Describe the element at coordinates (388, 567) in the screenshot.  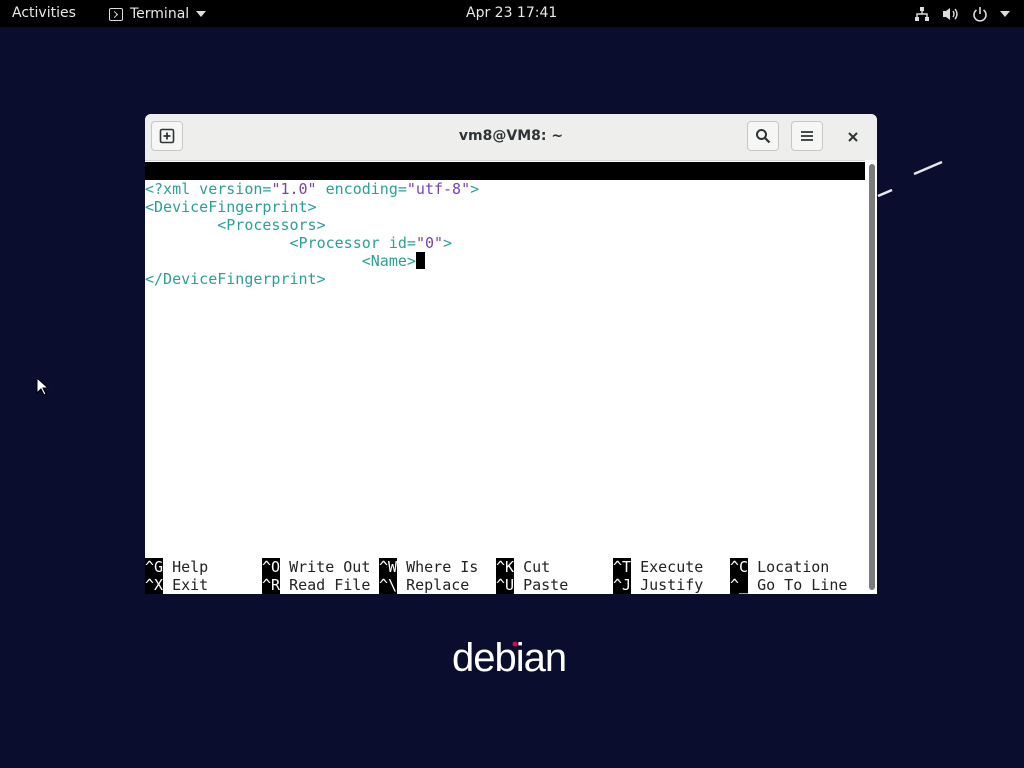
I see `shortcut-key: ^W` at that location.